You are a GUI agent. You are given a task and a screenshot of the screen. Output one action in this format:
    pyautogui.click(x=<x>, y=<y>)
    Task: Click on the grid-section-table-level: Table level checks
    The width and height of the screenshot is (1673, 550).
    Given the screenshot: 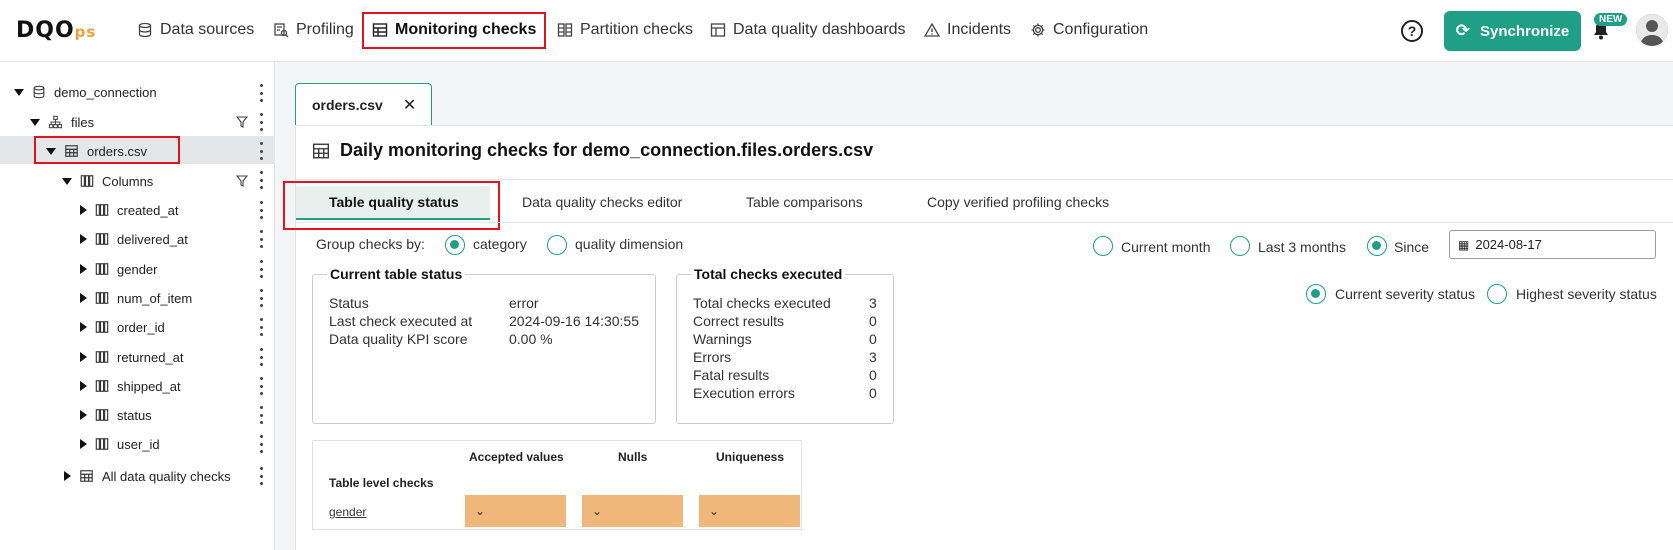 What is the action you would take?
    pyautogui.click(x=381, y=483)
    